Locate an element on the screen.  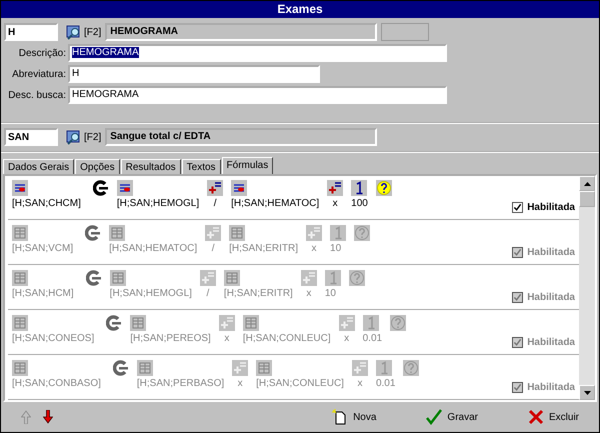
field-reference: [H;SAN;HCM] is located at coordinates (43, 293).